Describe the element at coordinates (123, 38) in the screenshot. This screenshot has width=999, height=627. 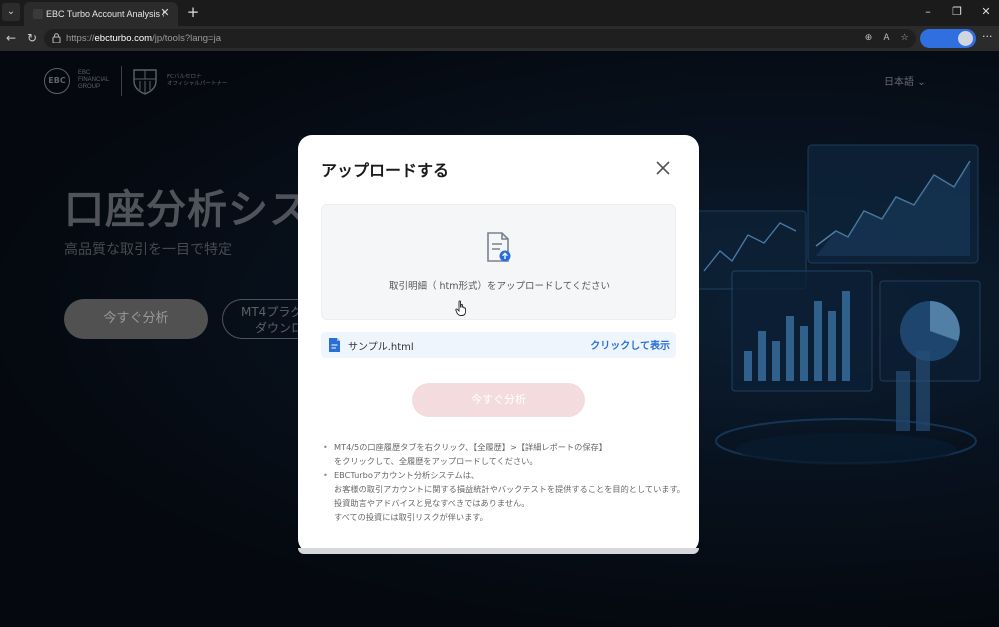
I see `url-domain: ebcturbo.com` at that location.